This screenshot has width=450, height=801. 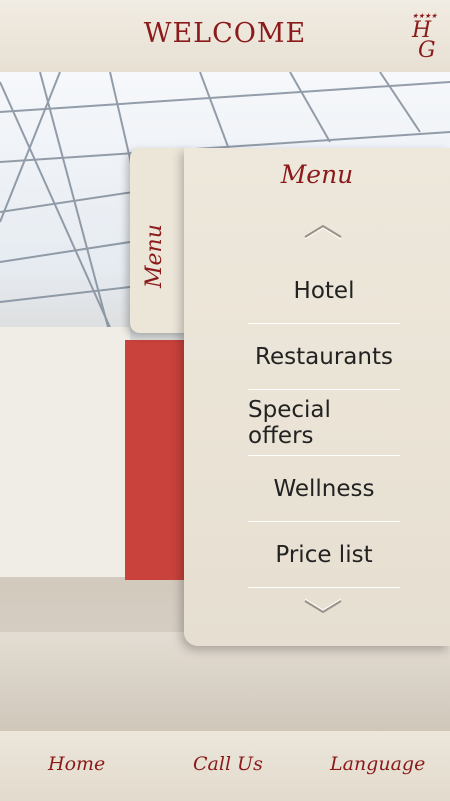 I want to click on call-us-button: Call Us, so click(x=228, y=764).